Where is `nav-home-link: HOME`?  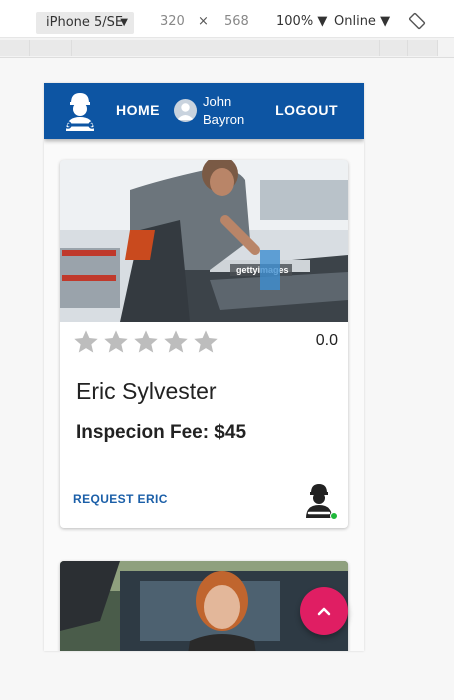 nav-home-link: HOME is located at coordinates (138, 110).